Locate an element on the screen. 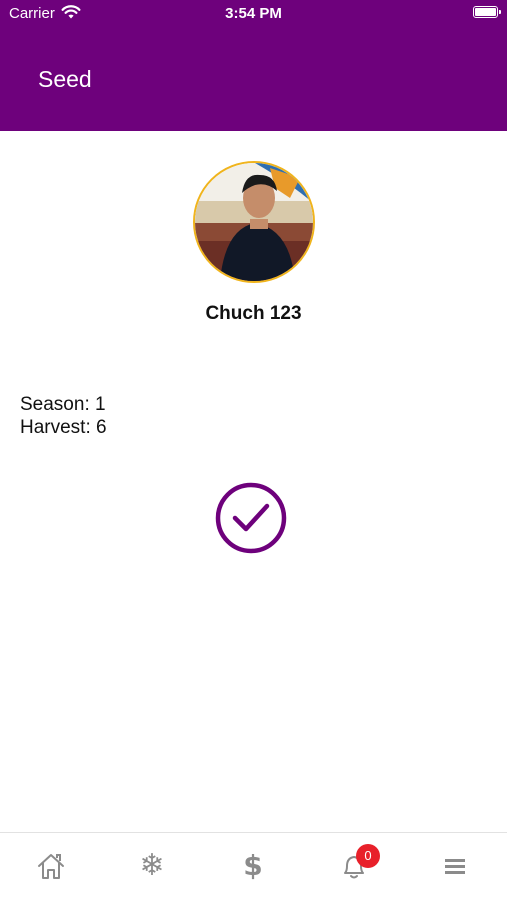 This screenshot has height=900, width=507. username: Chuch 123 is located at coordinates (253, 313).